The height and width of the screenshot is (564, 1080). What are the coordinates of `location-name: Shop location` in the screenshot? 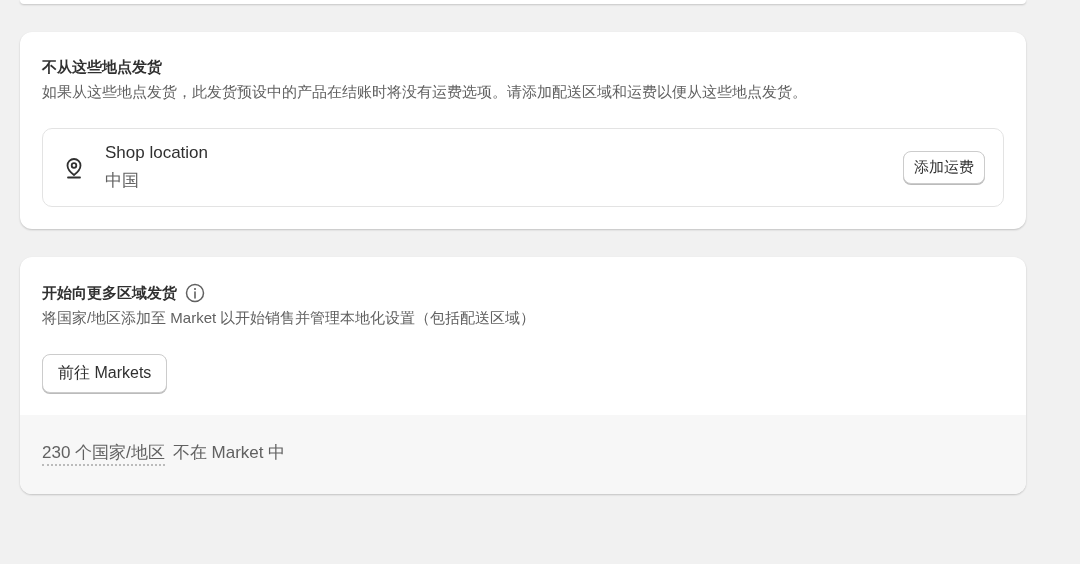 It's located at (157, 153).